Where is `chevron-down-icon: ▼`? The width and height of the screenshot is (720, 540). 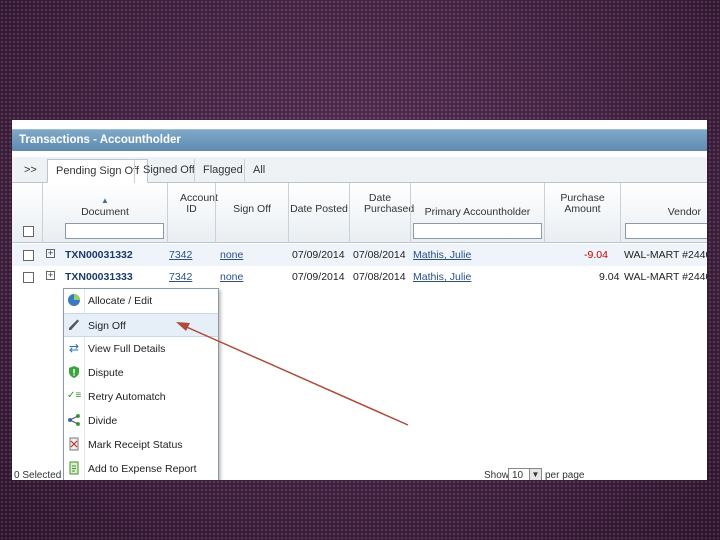 chevron-down-icon: ▼ is located at coordinates (535, 474).